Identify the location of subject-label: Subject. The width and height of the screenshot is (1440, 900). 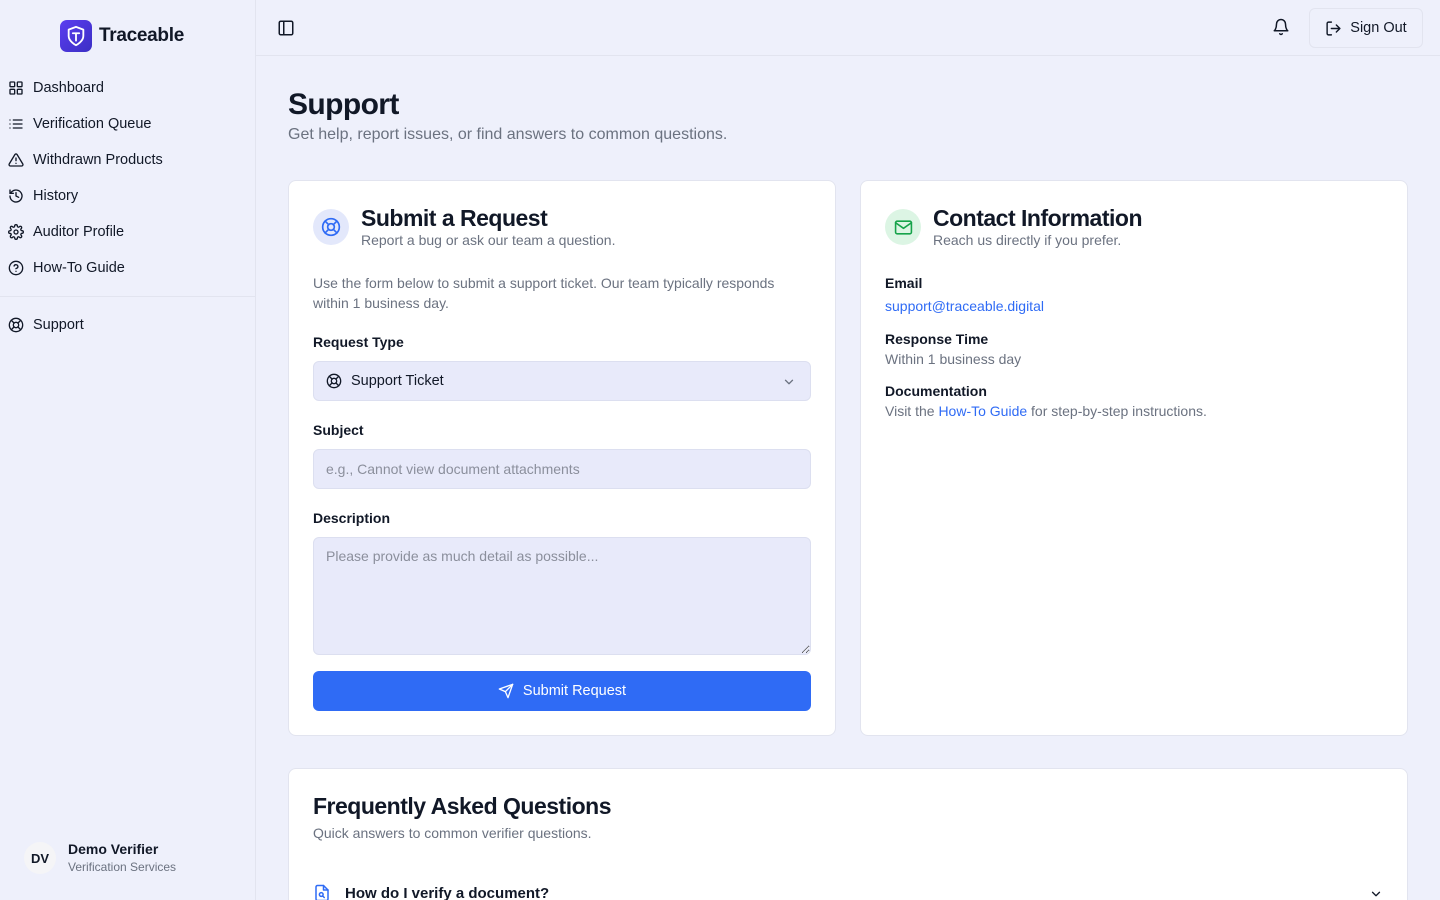
(338, 430).